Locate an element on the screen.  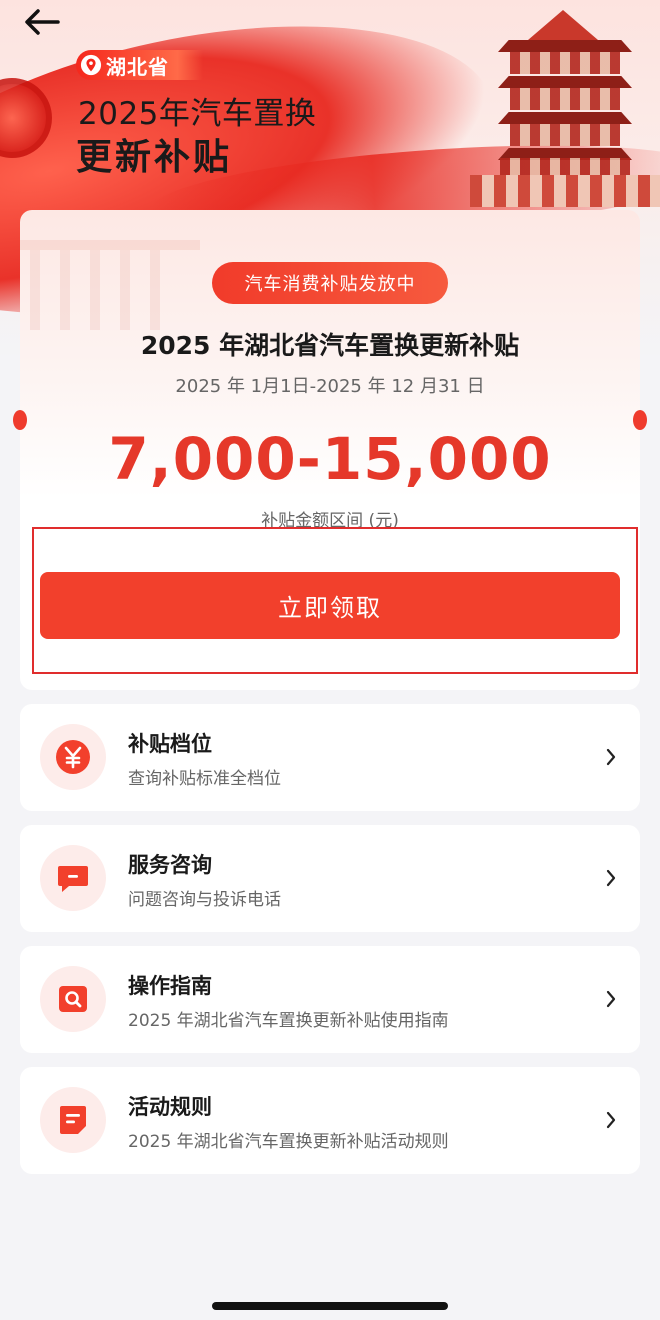
yellow-crane-tower-image is located at coordinates (565, 107).